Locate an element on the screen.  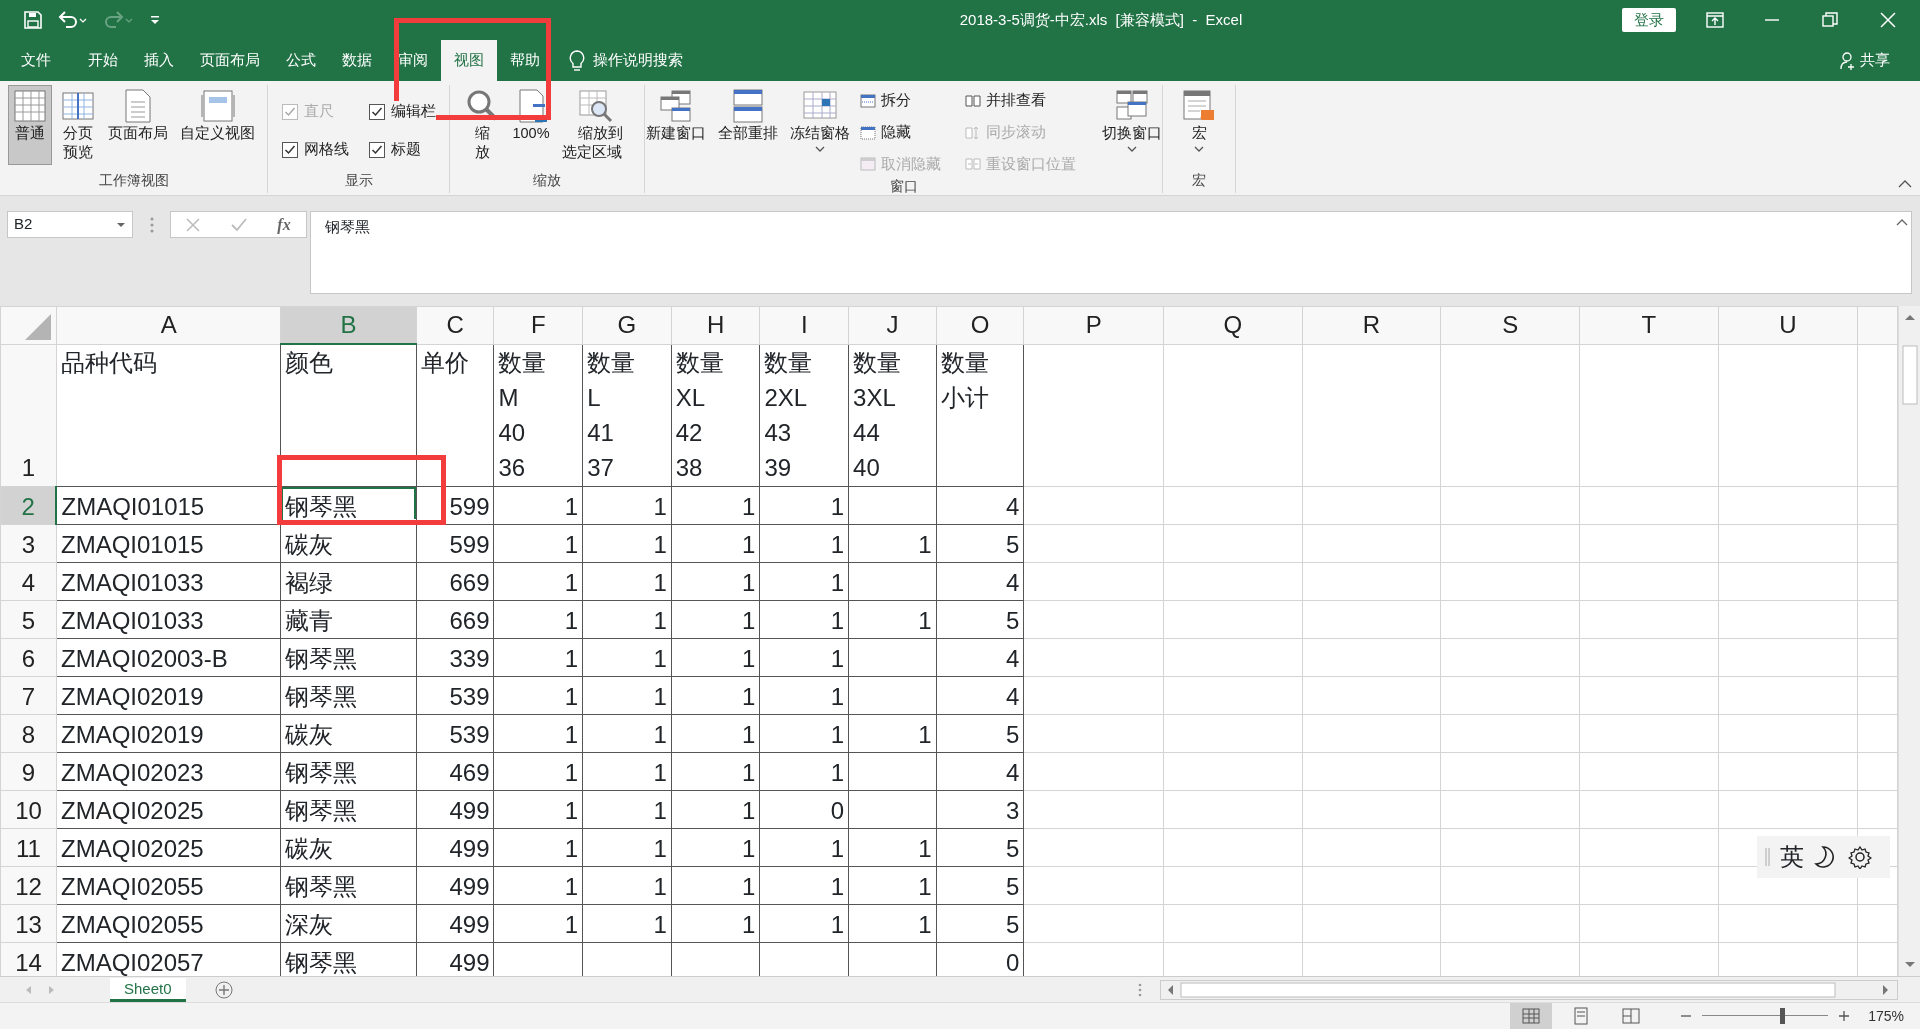
row-header: 9 is located at coordinates (28, 771).